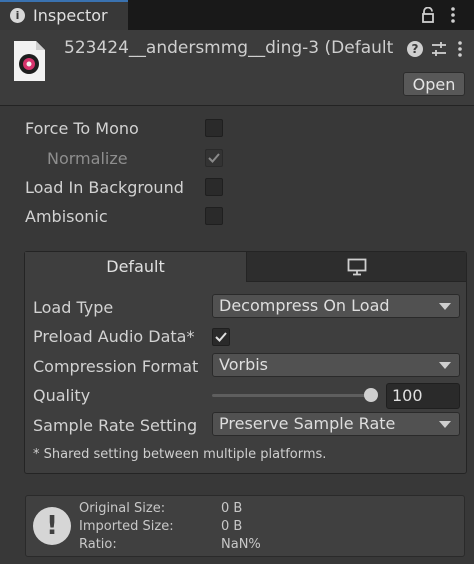 This screenshot has width=474, height=564. Describe the element at coordinates (116, 366) in the screenshot. I see `compression-format-label: Compression Format` at that location.